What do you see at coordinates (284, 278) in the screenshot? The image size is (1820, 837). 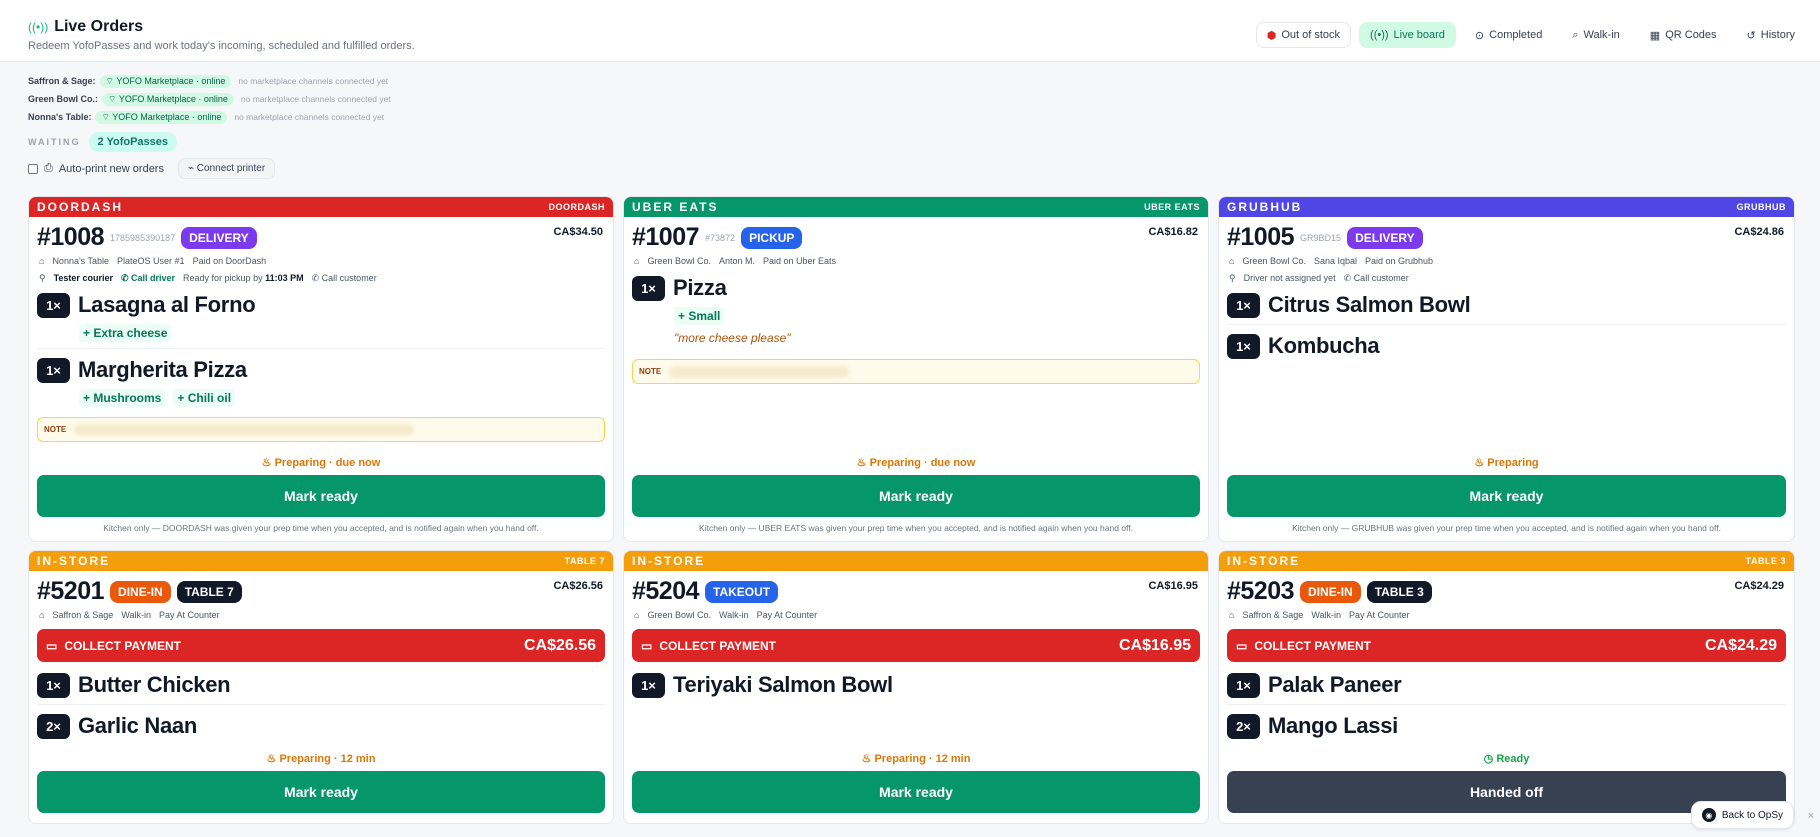 I see `ready-time: 11:03 PM` at bounding box center [284, 278].